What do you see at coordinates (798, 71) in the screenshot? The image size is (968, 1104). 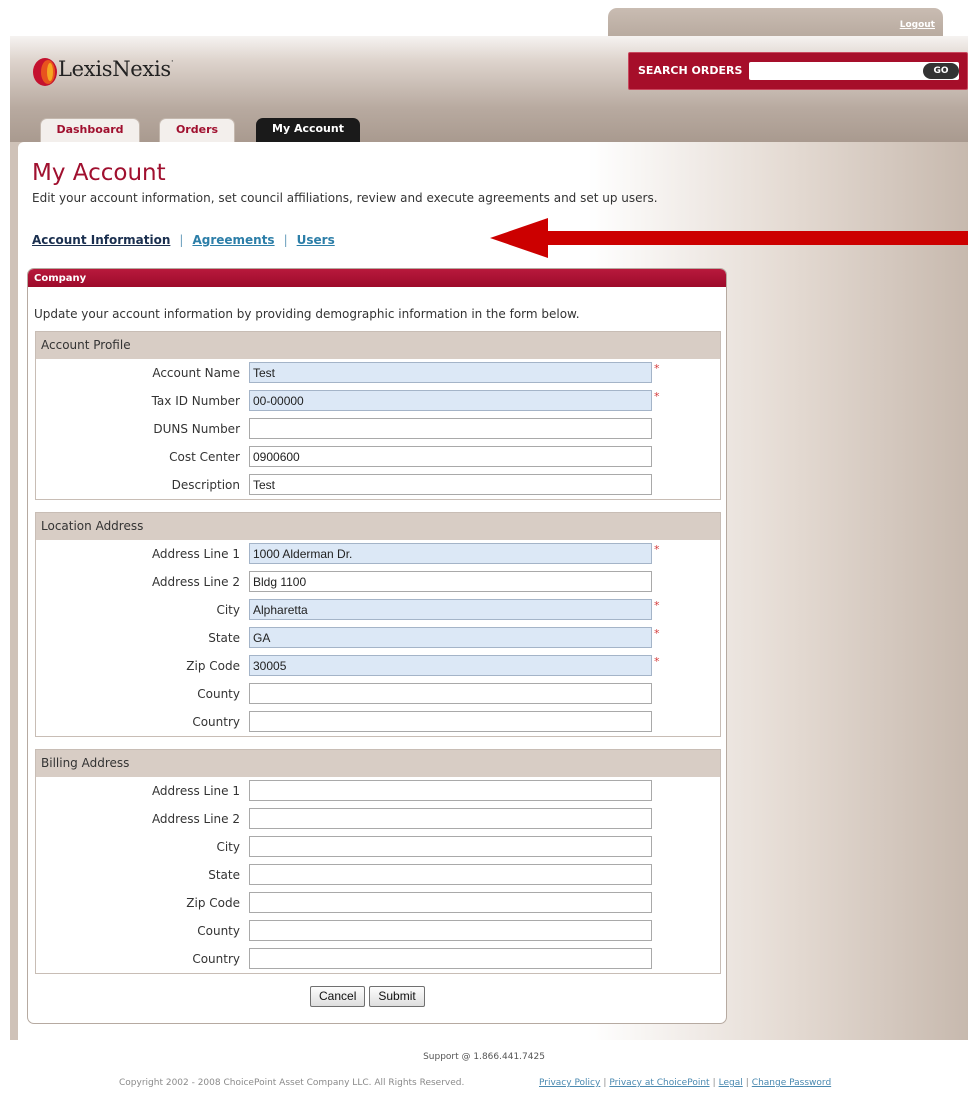 I see `search-orders-box: SEARCH ORDERS GO` at bounding box center [798, 71].